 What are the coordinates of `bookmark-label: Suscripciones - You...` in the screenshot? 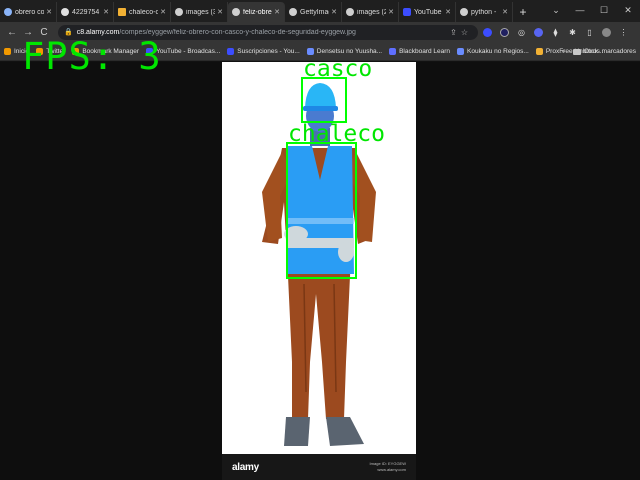 It's located at (268, 51).